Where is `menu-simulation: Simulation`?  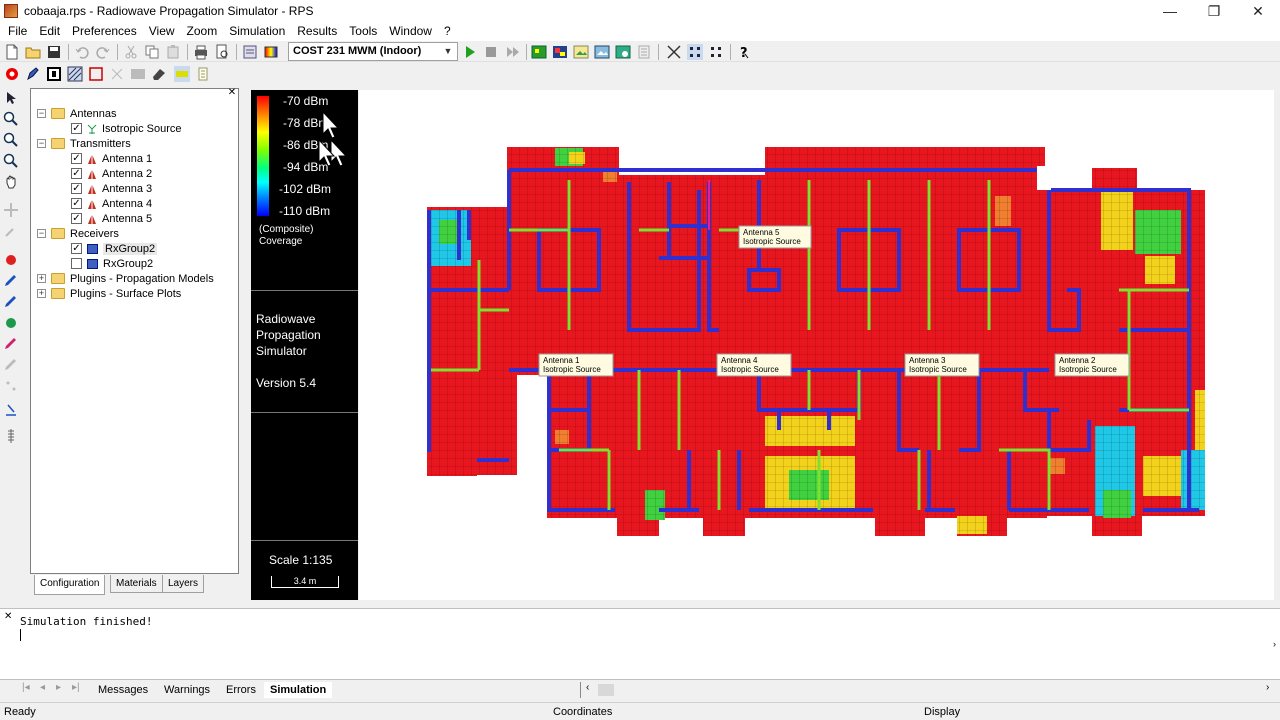 menu-simulation: Simulation is located at coordinates (257, 31).